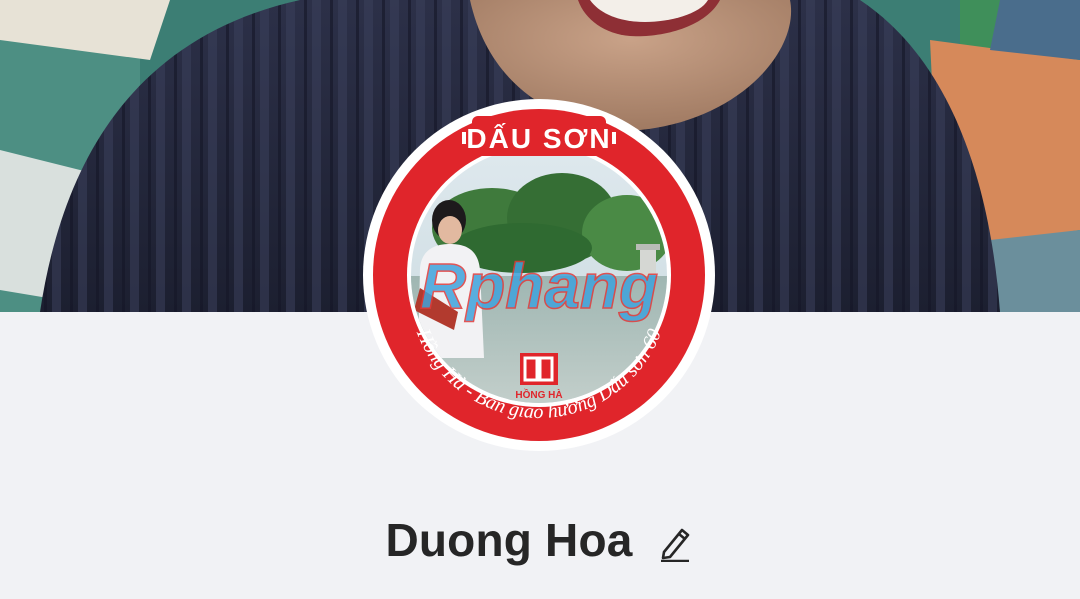 The image size is (1080, 599). I want to click on edit-name-button, so click(675, 542).